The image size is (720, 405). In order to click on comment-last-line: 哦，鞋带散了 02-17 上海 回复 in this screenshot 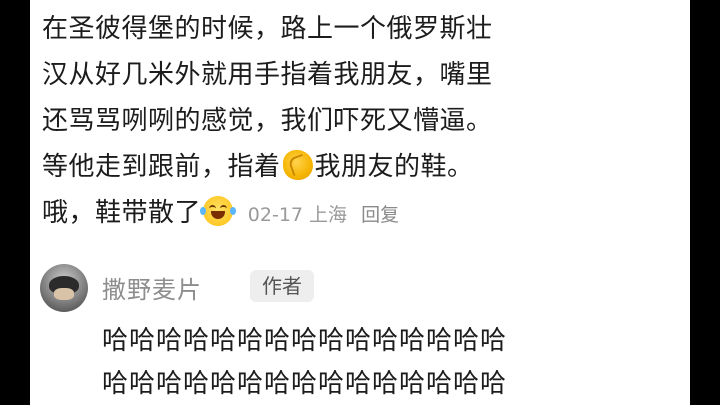, I will do `click(362, 214)`.